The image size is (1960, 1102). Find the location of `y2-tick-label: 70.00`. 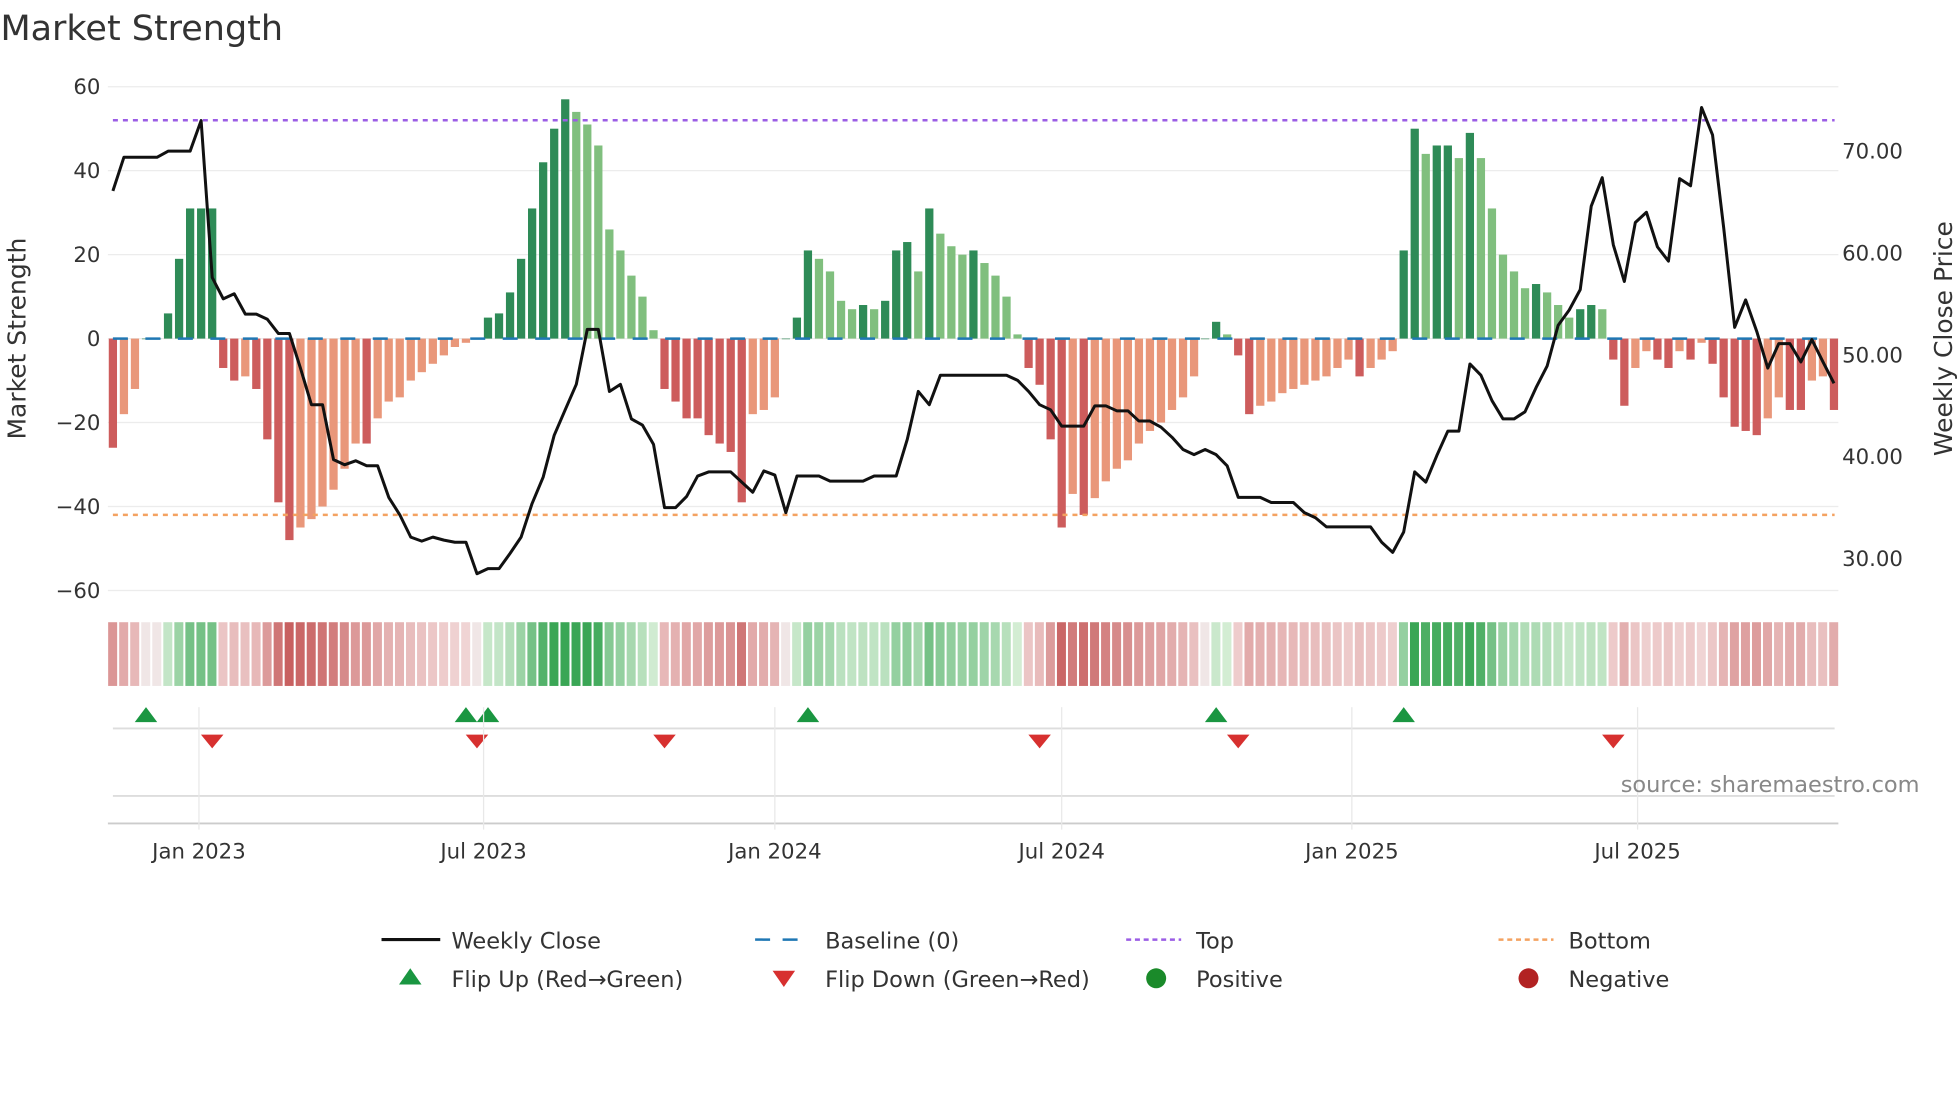

y2-tick-label: 70.00 is located at coordinates (1872, 152).